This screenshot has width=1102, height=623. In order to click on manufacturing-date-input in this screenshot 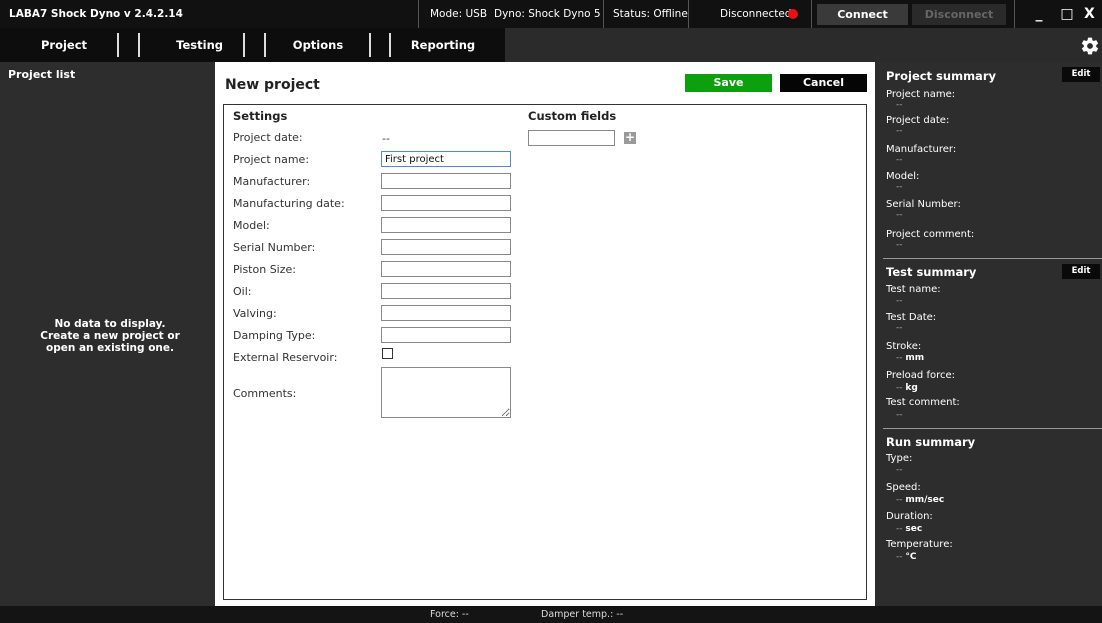, I will do `click(446, 203)`.